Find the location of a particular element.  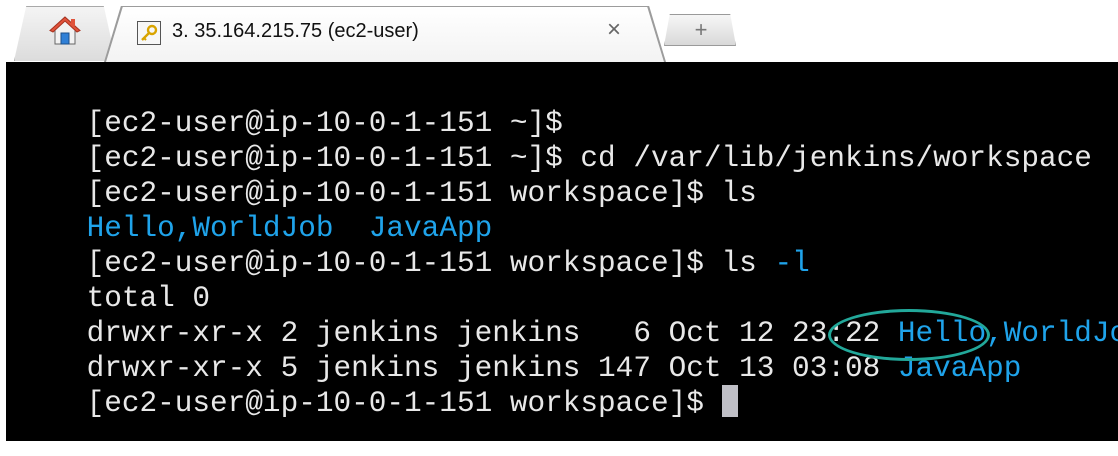

terminal-line: [ec2-user@ip-10-0-1-151 ~]$ is located at coordinates (289, 105).